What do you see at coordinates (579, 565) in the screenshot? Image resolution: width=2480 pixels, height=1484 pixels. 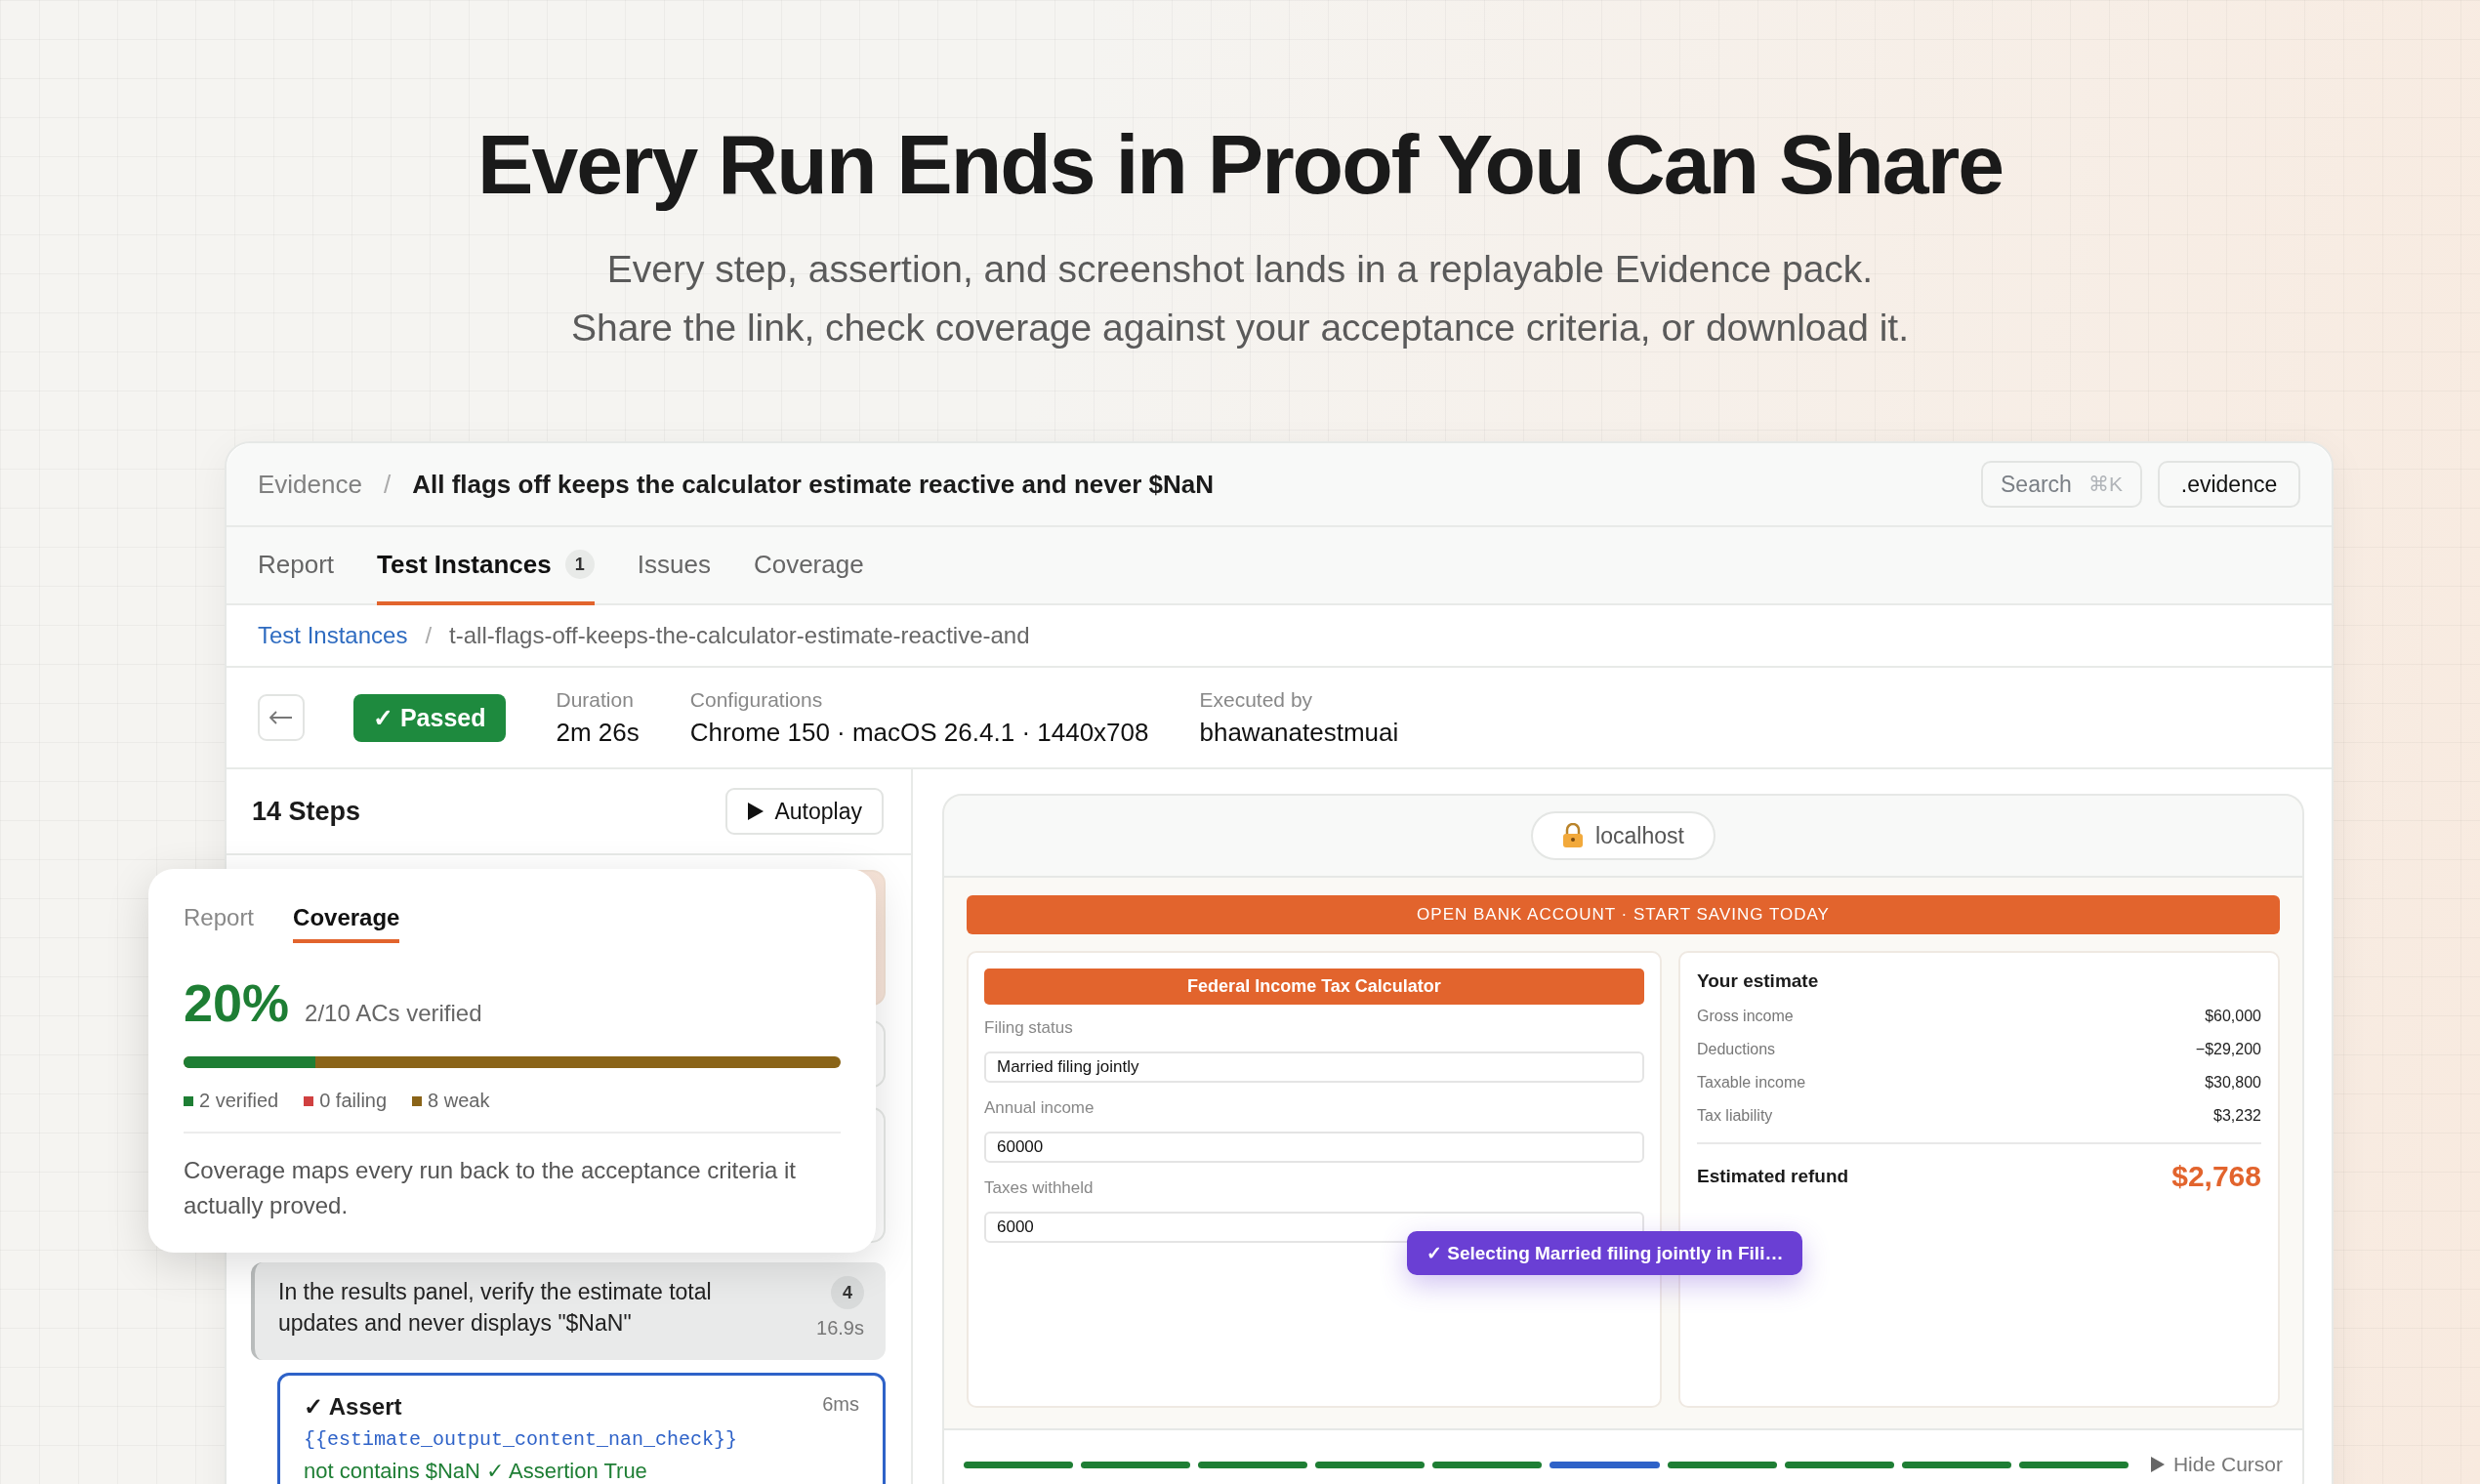 I see `count-badge: 1` at bounding box center [579, 565].